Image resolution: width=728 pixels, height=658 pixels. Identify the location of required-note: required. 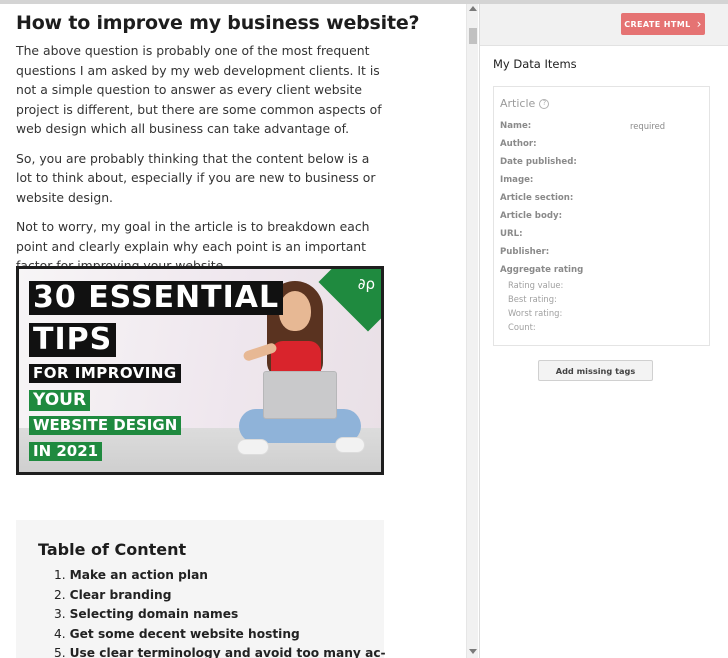
(648, 126).